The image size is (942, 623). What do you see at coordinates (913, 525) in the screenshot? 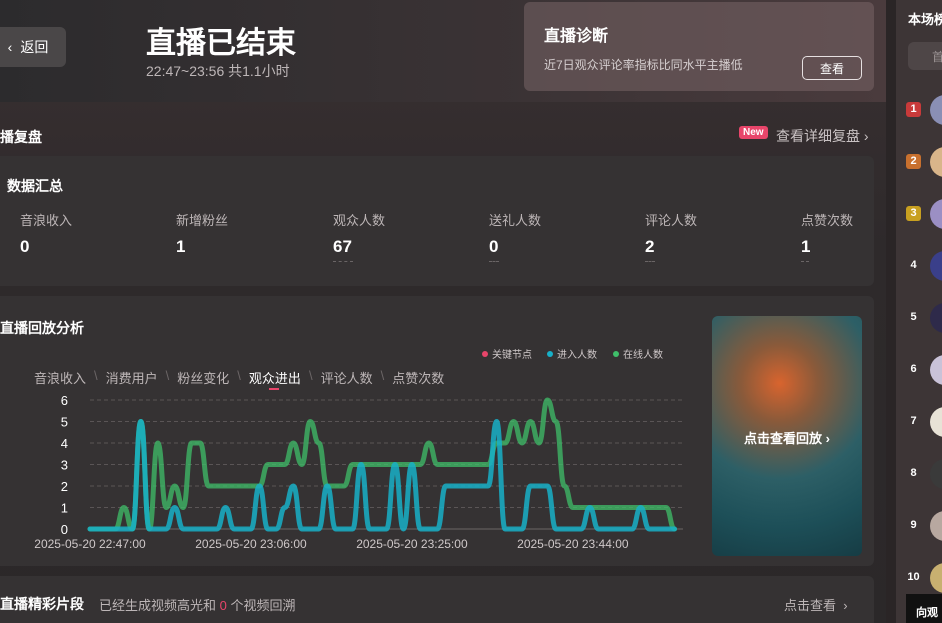
I see `rank-number: 9` at bounding box center [913, 525].